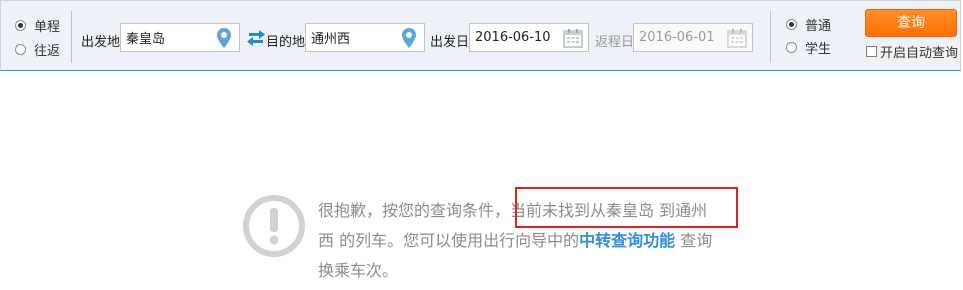  What do you see at coordinates (449, 240) in the screenshot?
I see `message-line-2-prefix: 西 的列车。您可以使用出行向导中的` at bounding box center [449, 240].